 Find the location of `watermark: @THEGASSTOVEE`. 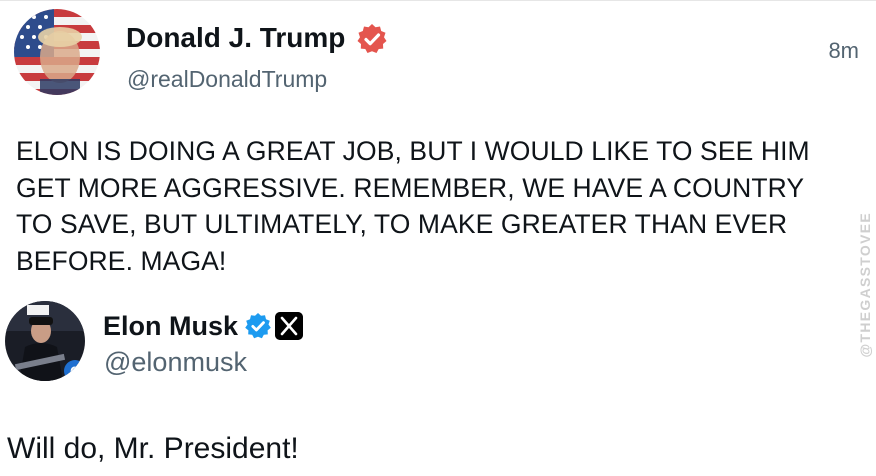

watermark: @THEGASSTOVEE is located at coordinates (865, 285).